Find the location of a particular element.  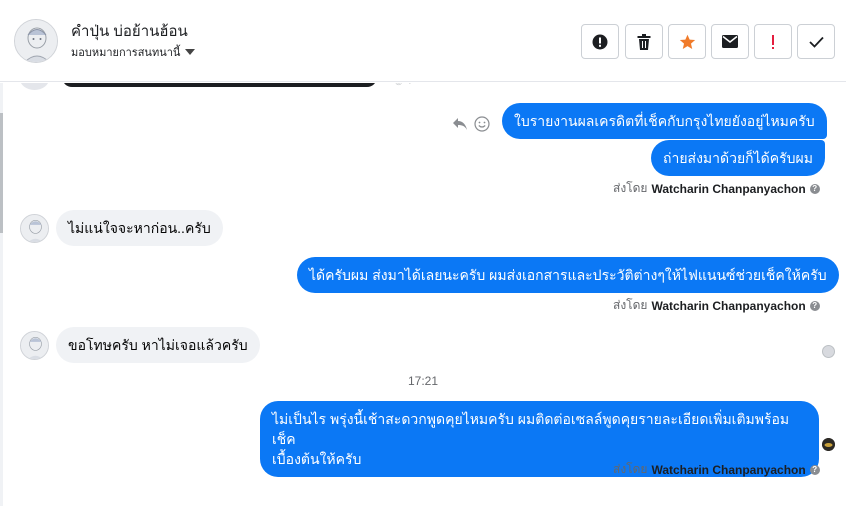

contact-avatar is located at coordinates (36, 41).